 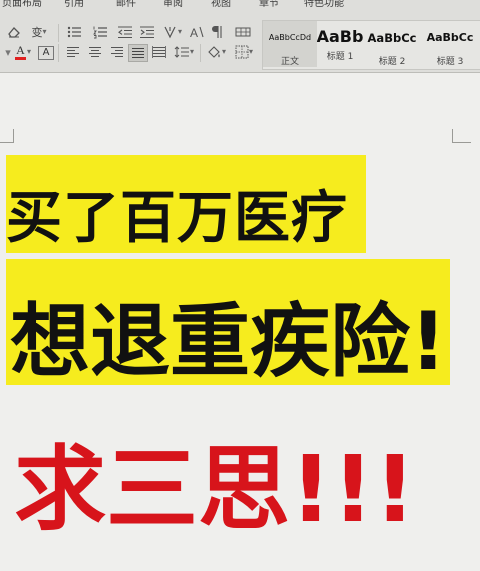 What do you see at coordinates (392, 38) in the screenshot?
I see `style-heading-2-sample: AaBbCc` at bounding box center [392, 38].